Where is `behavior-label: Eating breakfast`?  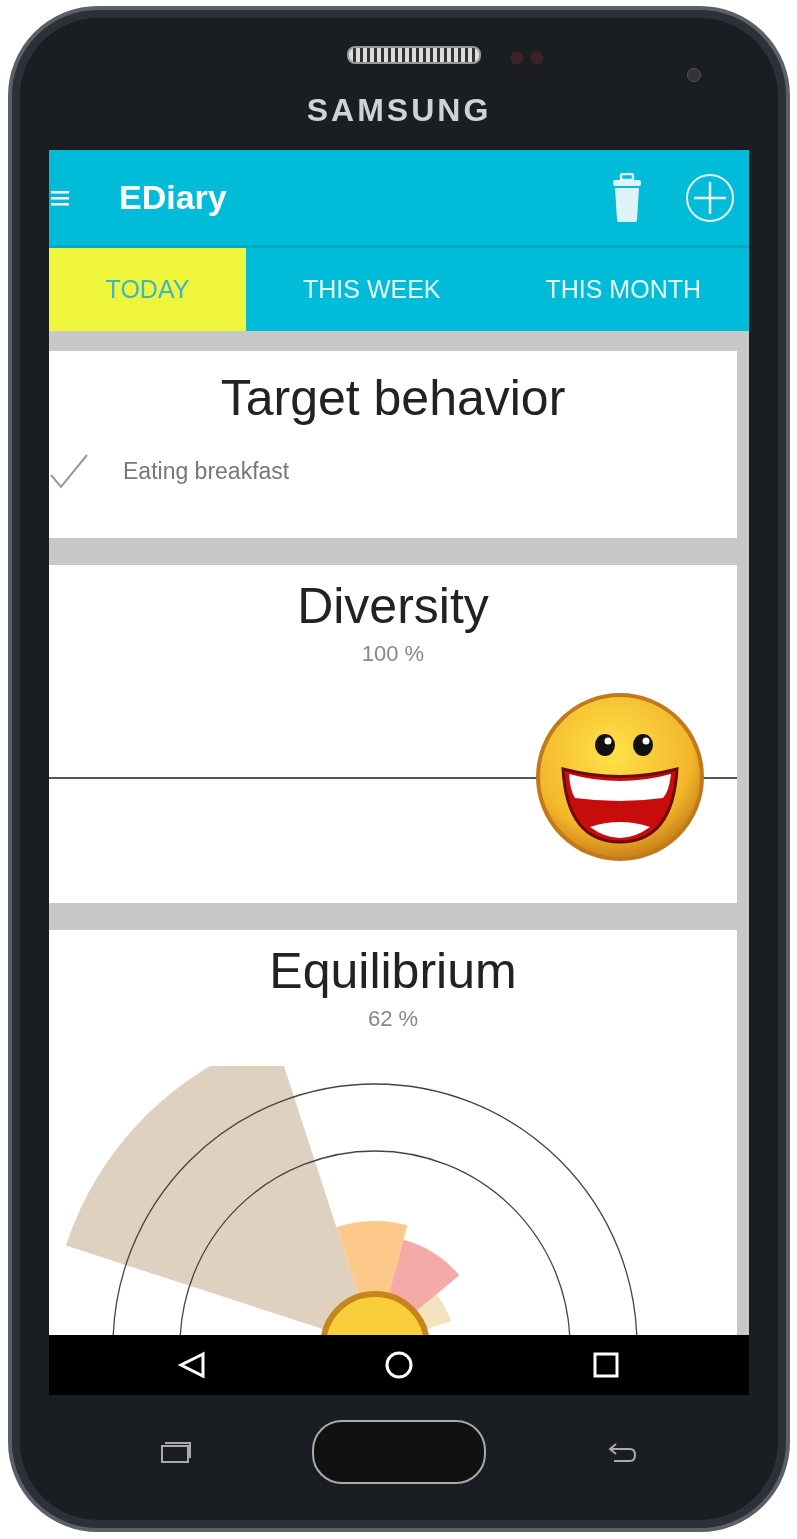 behavior-label: Eating breakfast is located at coordinates (206, 471).